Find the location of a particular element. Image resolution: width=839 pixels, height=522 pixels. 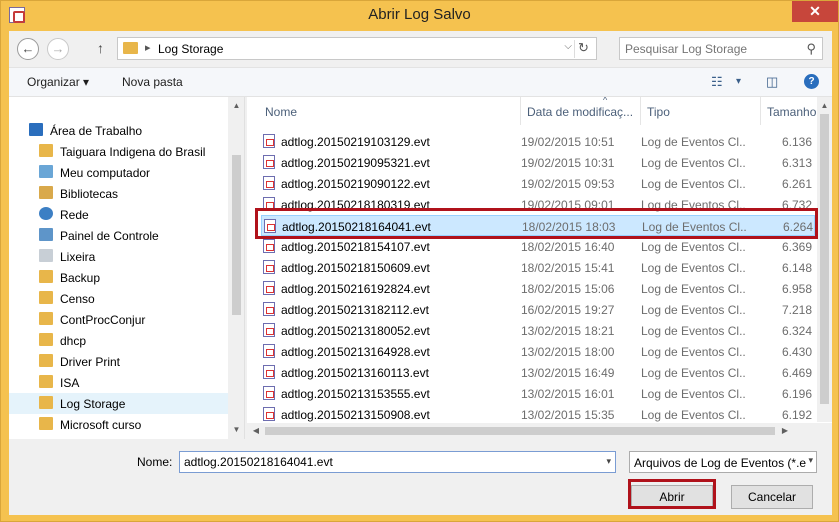

sidebar-item: Censo is located at coordinates (119, 298).